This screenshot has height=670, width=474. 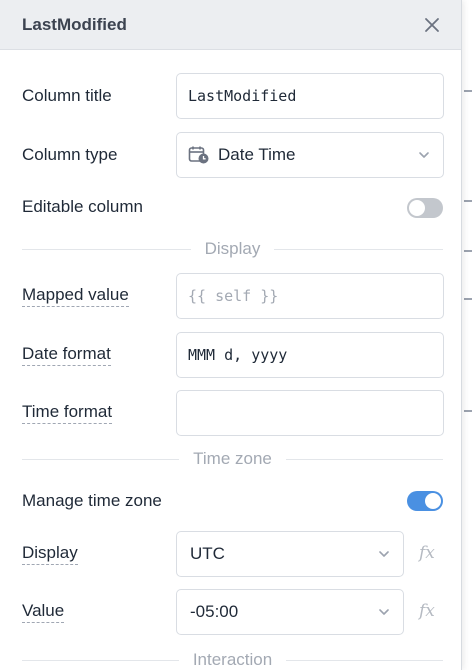 I want to click on tz-value-select: -05:00, so click(x=290, y=612).